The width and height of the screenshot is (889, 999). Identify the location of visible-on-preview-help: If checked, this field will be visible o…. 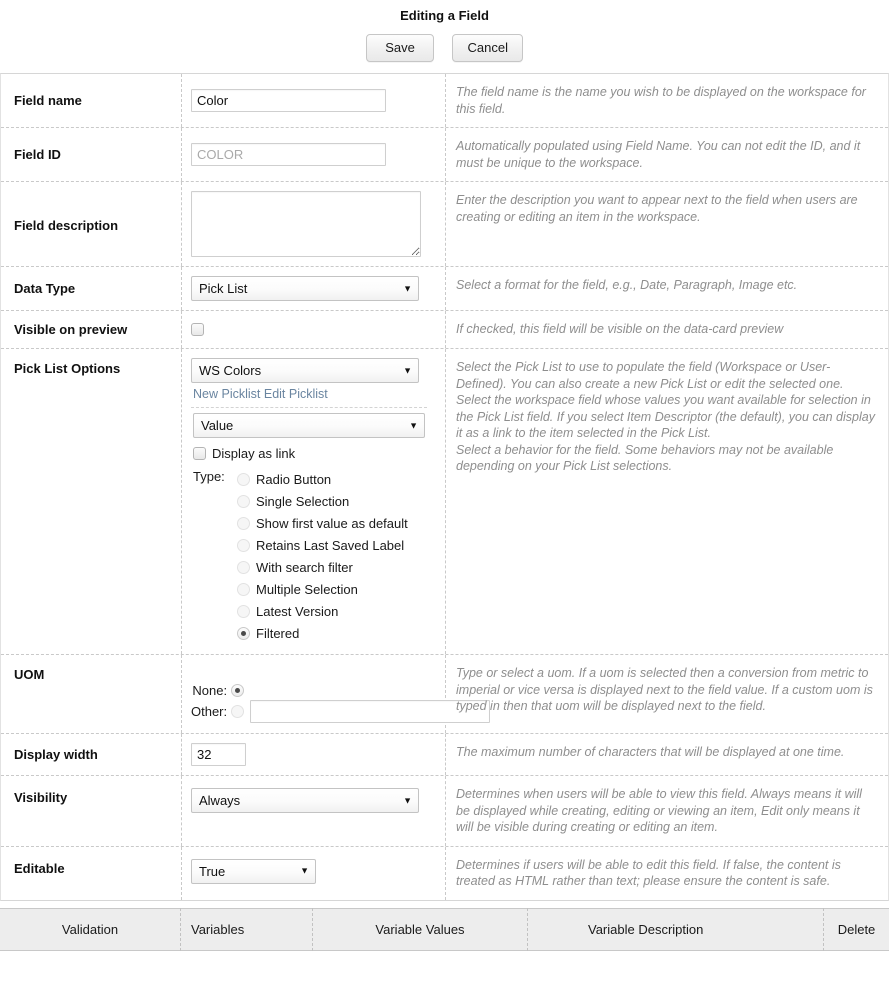
(620, 329).